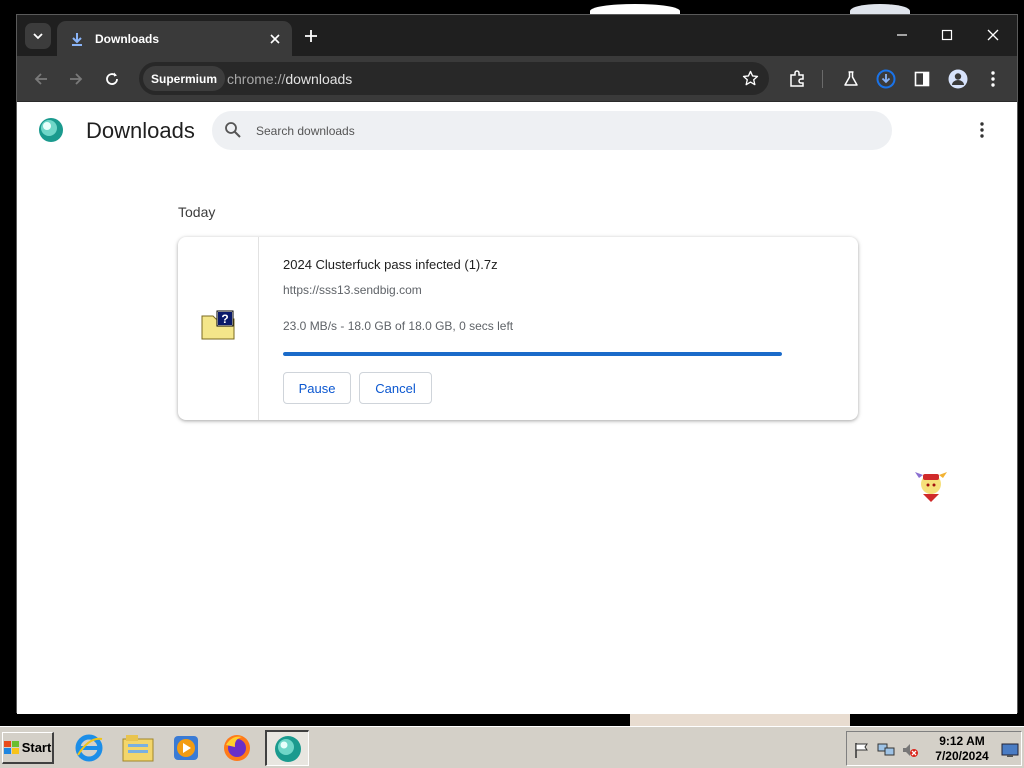 The width and height of the screenshot is (1024, 768). Describe the element at coordinates (862, 750) in the screenshot. I see `flag-icon` at that location.